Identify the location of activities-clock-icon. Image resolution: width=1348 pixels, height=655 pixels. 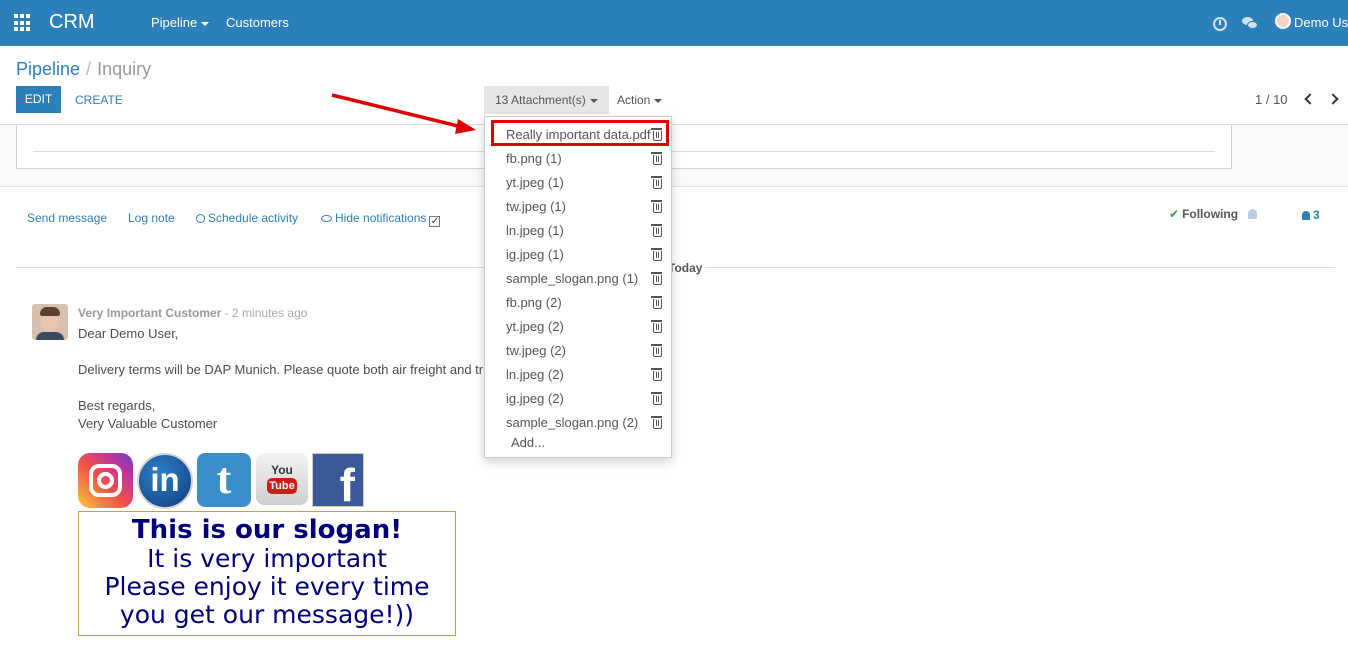
(1220, 24).